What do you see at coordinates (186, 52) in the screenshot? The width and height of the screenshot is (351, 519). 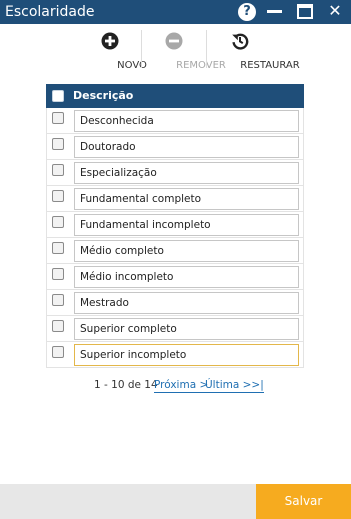 I see `remover-button: REMOVER` at bounding box center [186, 52].